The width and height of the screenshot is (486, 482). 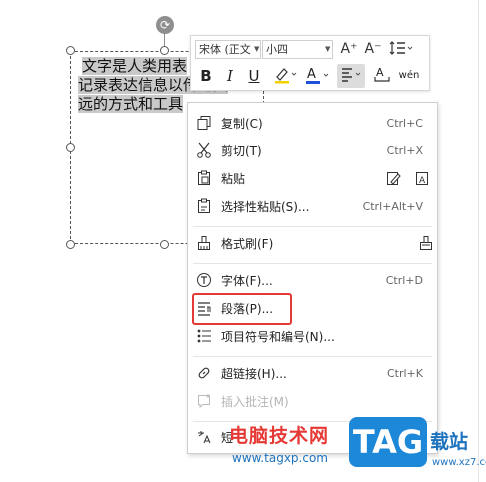 What do you see at coordinates (204, 124) in the screenshot?
I see `copy-icon` at bounding box center [204, 124].